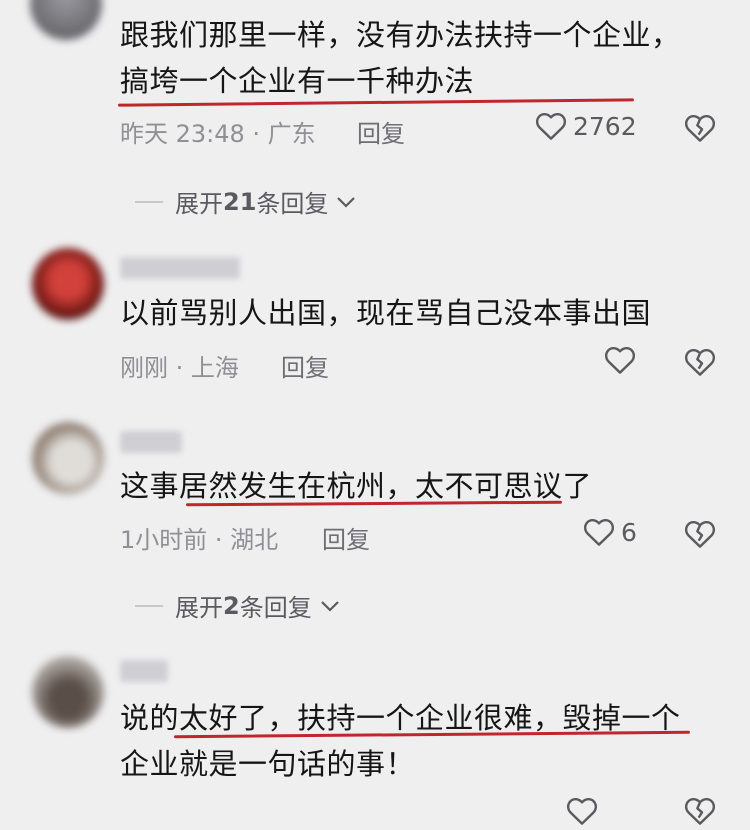 The image size is (750, 830). I want to click on expand-count: 2, so click(231, 605).